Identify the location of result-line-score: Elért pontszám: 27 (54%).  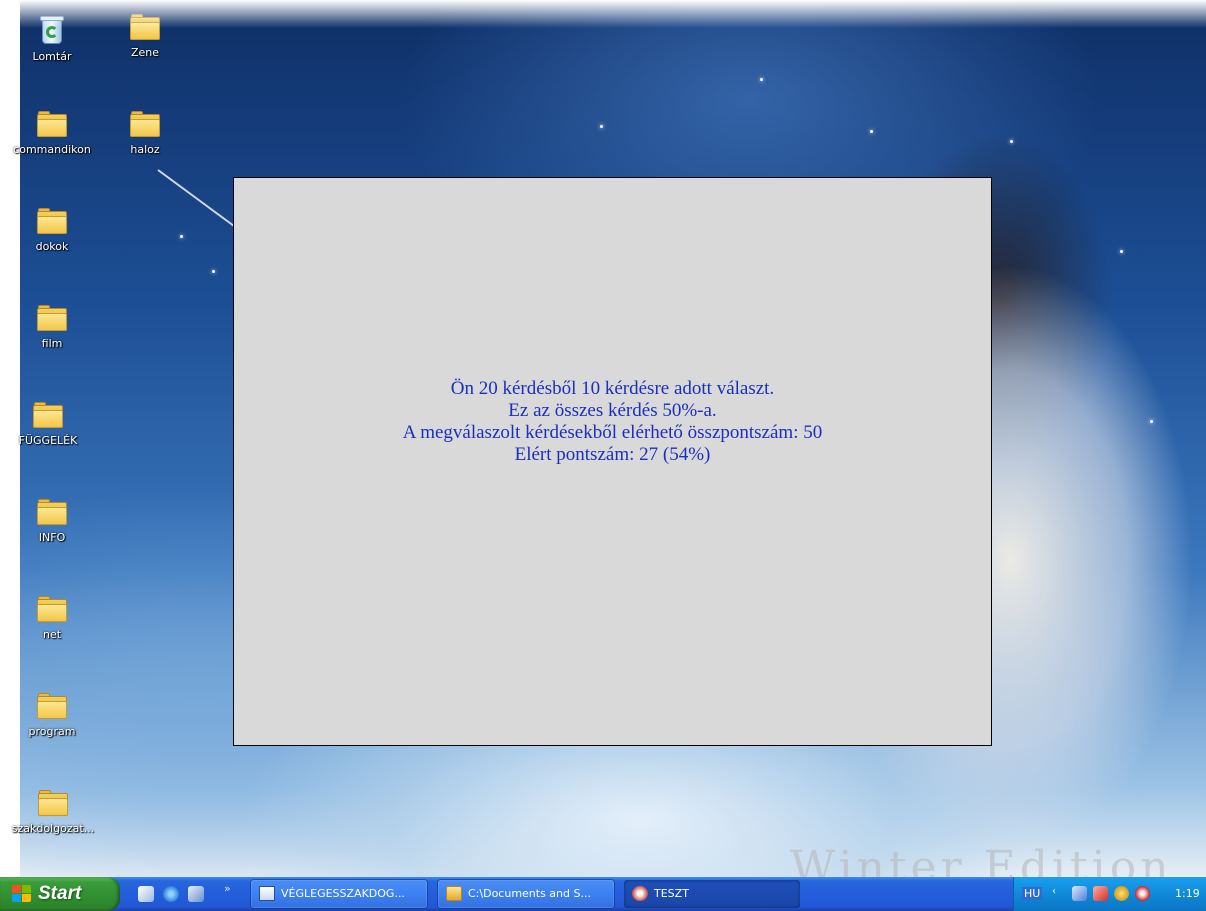
(612, 454).